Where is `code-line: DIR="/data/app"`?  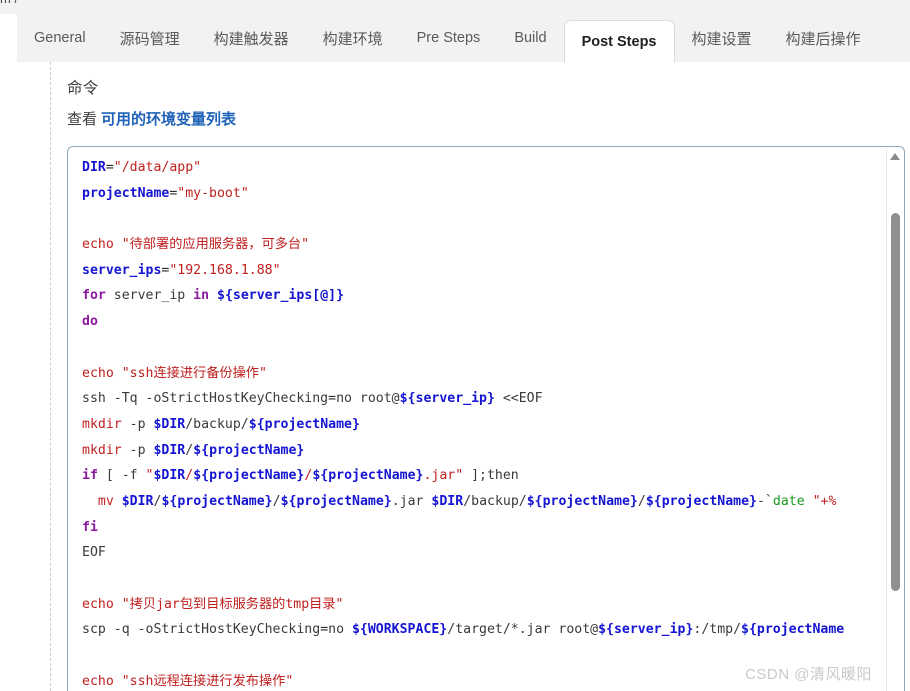 code-line: DIR="/data/app" is located at coordinates (485, 168).